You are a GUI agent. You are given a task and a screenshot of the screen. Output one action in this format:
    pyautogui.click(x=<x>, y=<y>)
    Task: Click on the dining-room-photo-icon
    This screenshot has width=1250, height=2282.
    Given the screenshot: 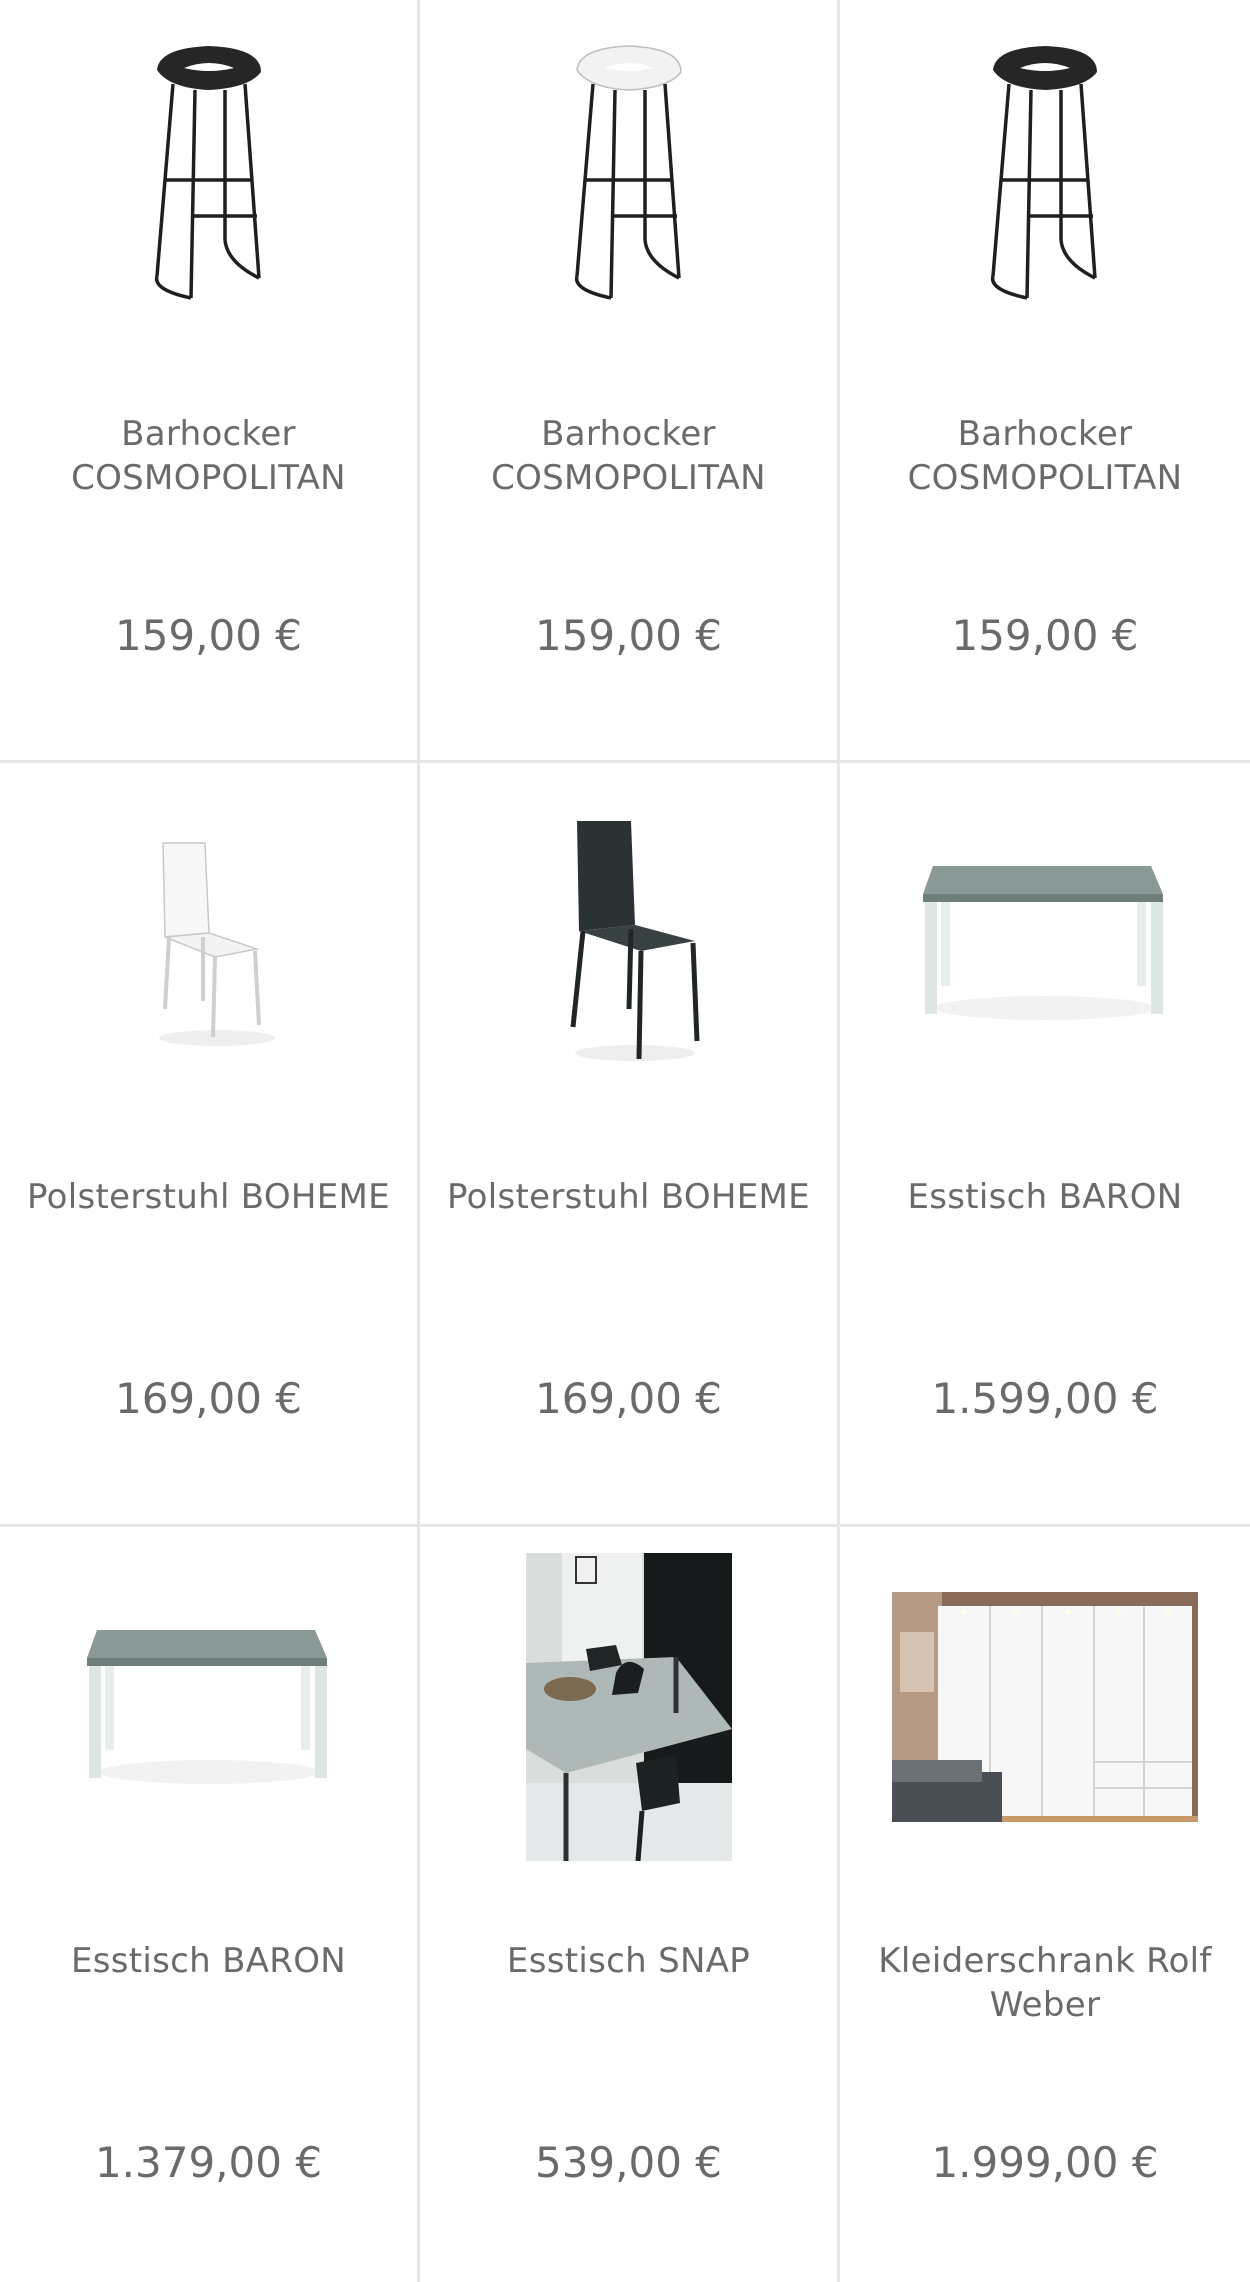 What is the action you would take?
    pyautogui.click(x=628, y=1707)
    